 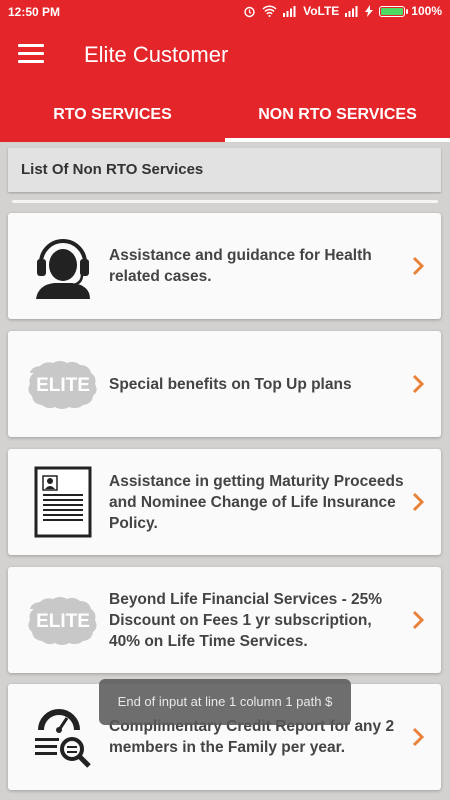 What do you see at coordinates (225, 12) in the screenshot?
I see `status-bar: 12:50 PM VoLTE 100%` at bounding box center [225, 12].